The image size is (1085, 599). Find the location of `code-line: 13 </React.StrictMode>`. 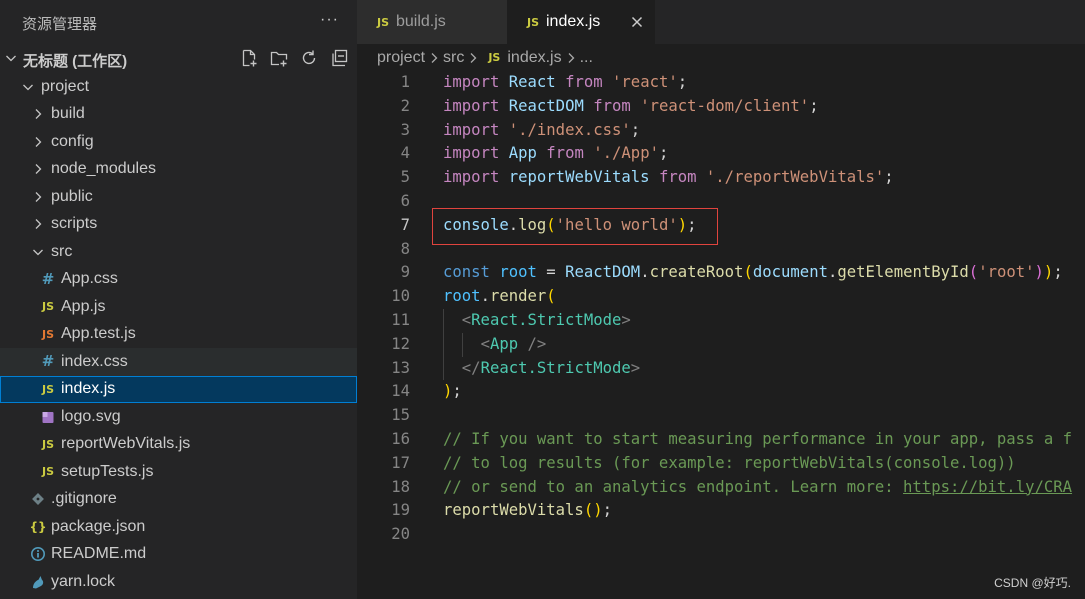

code-line: 13 </React.StrictMode> is located at coordinates (721, 369).